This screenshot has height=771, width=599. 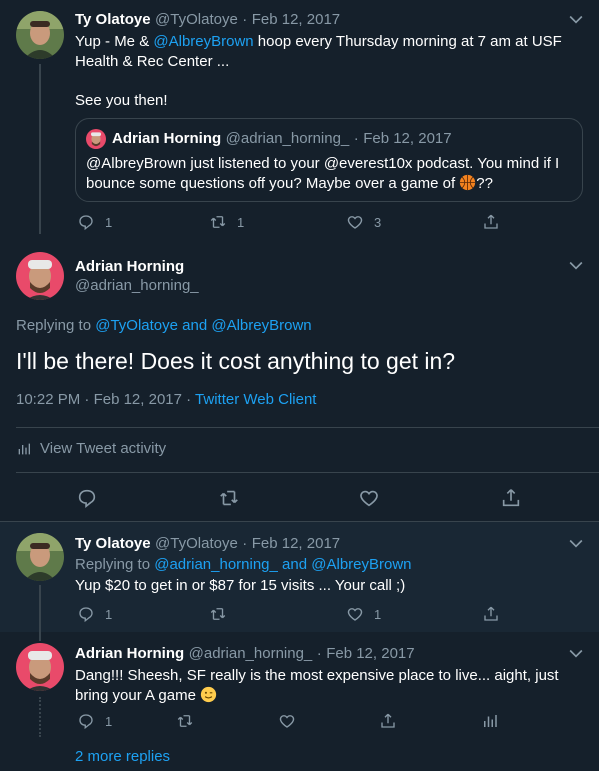 What do you see at coordinates (378, 222) in the screenshot?
I see `like-count: 3` at bounding box center [378, 222].